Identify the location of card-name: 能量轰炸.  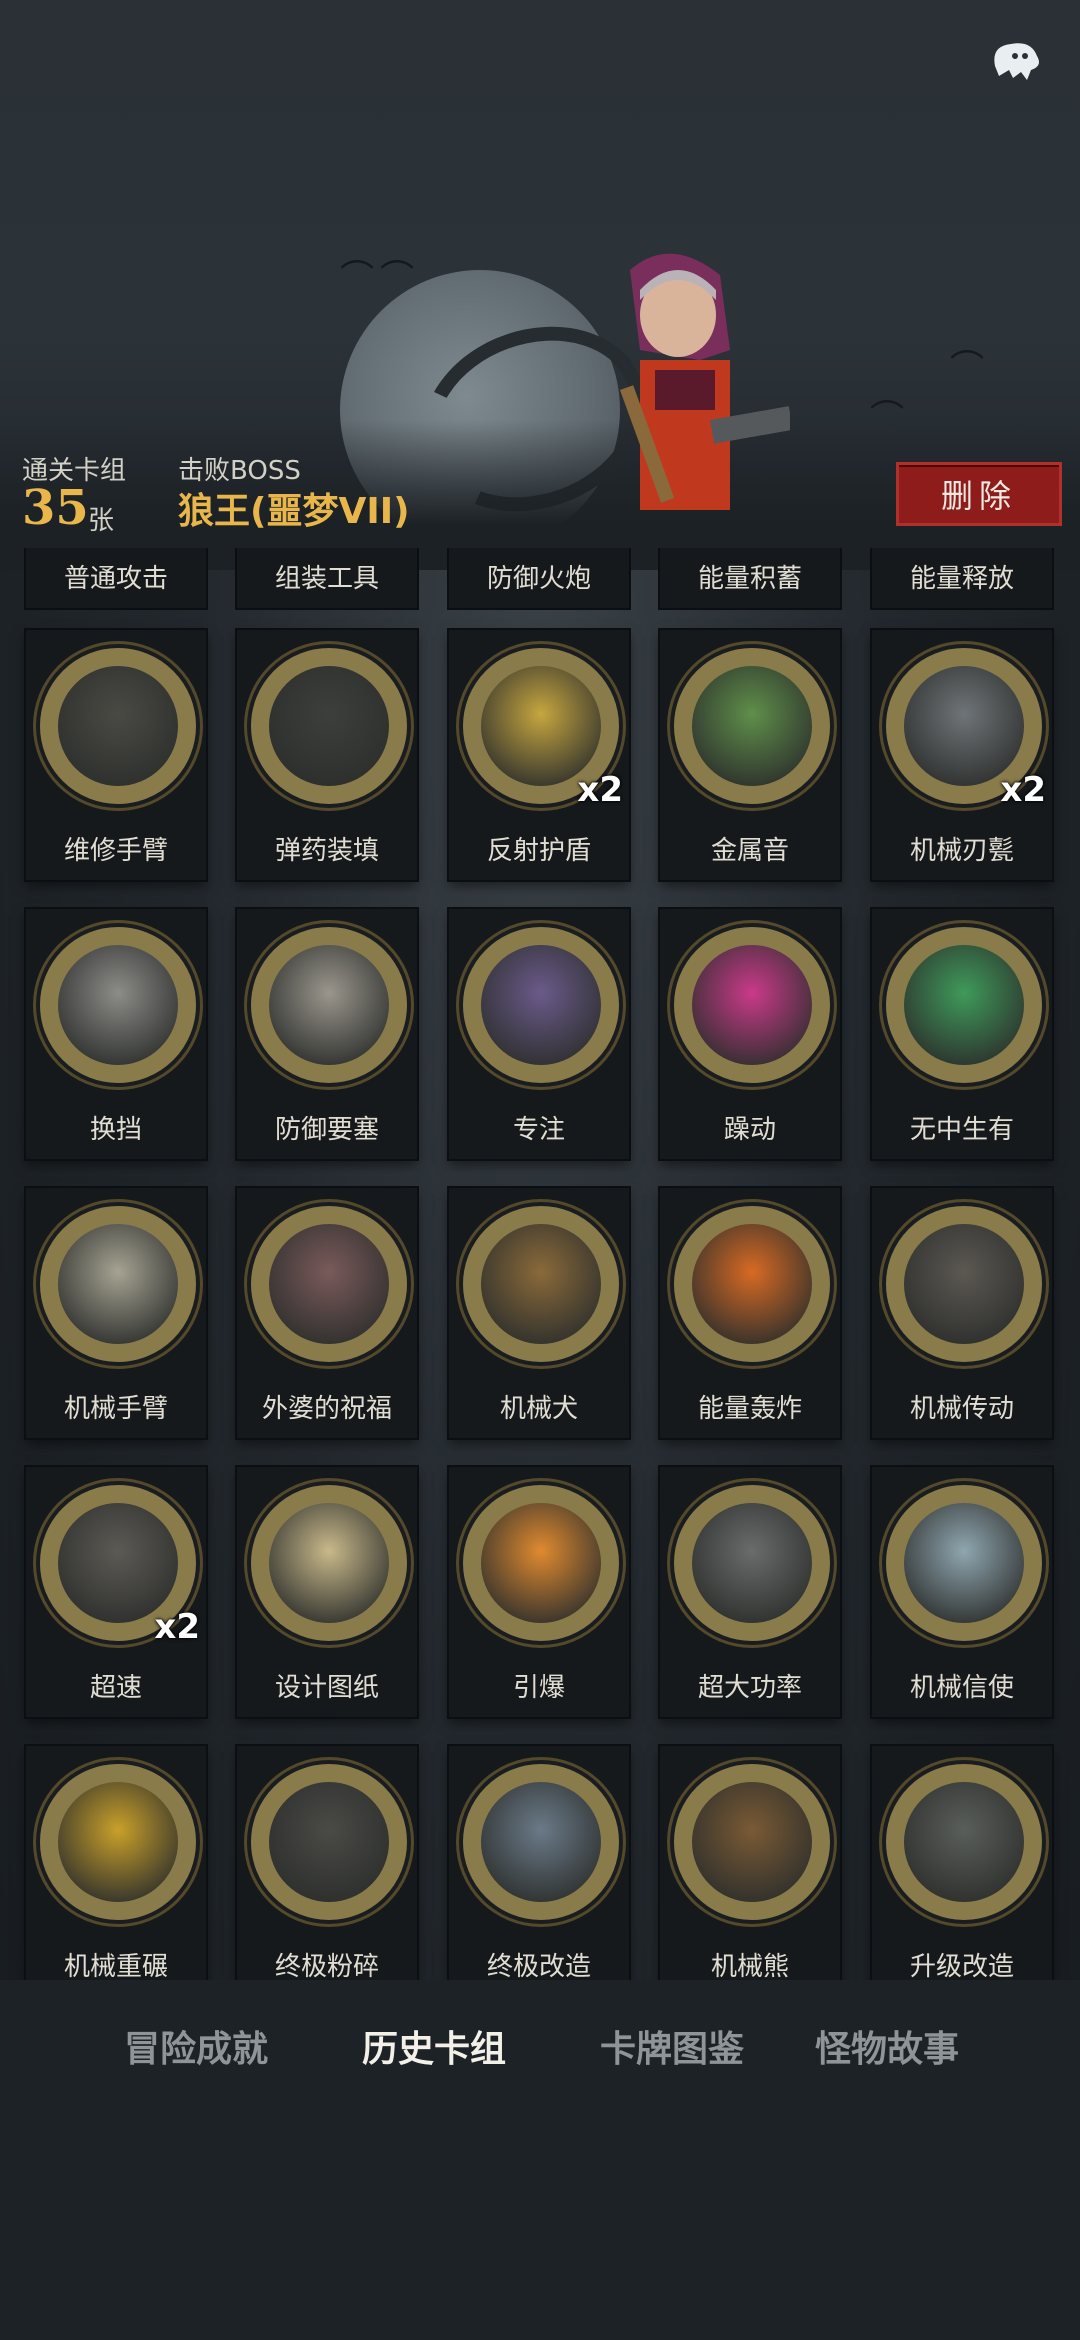
(749, 1409).